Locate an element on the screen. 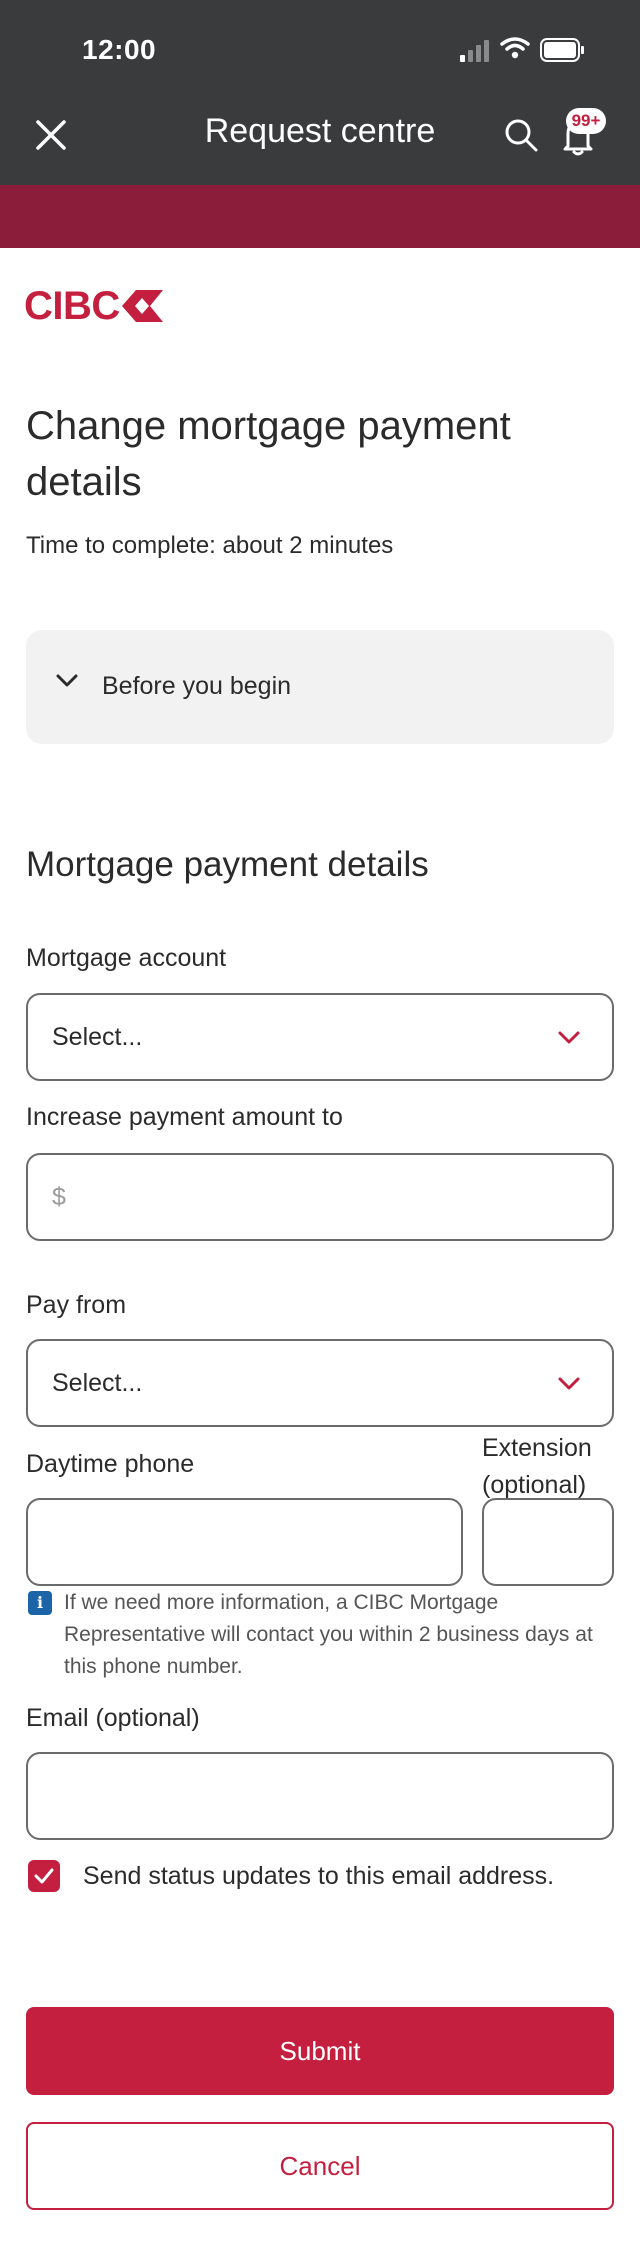 The width and height of the screenshot is (640, 2242). checkmark-icon is located at coordinates (44, 1876).